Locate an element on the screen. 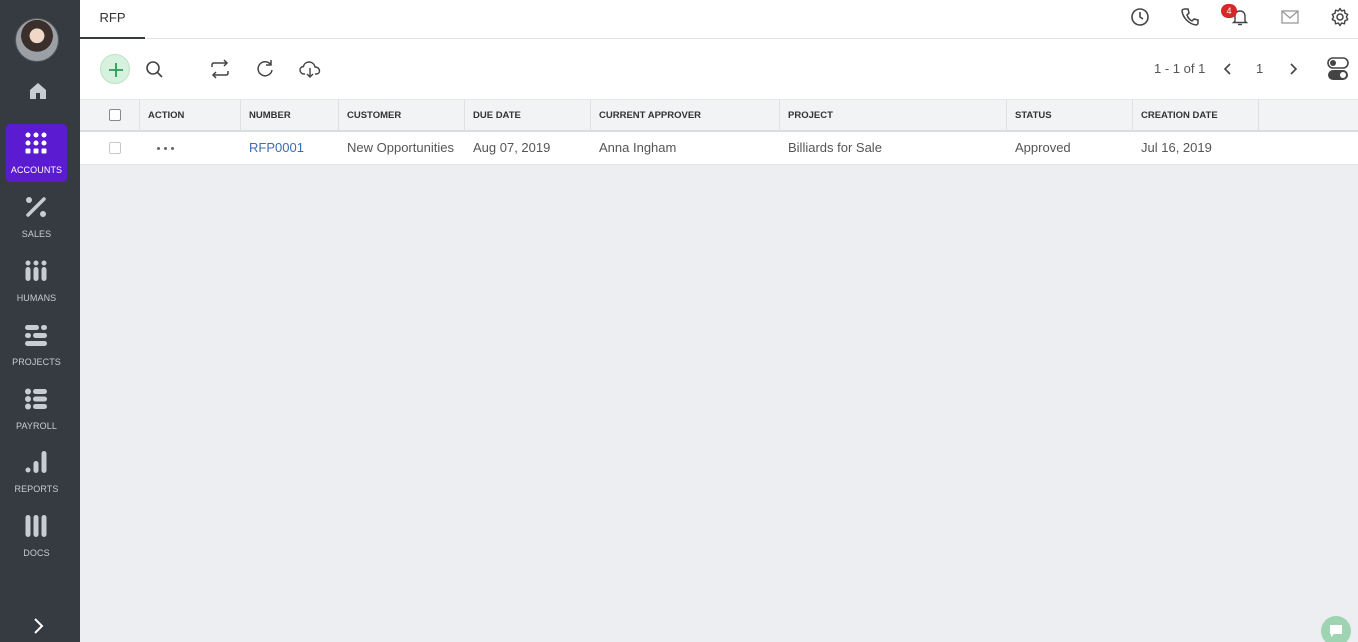 Image resolution: width=1358 pixels, height=642 pixels. cell-approver: Anna Ingham is located at coordinates (638, 147).